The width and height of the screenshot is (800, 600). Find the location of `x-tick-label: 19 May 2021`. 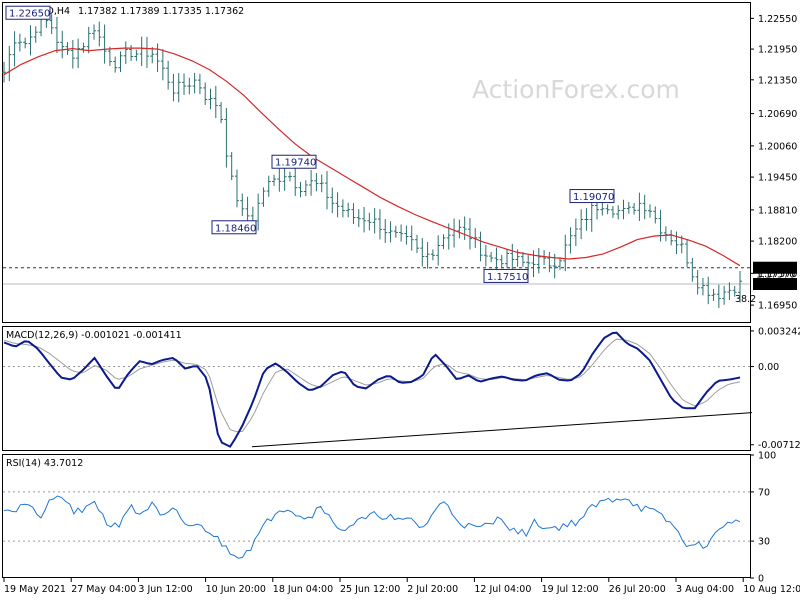

x-tick-label: 19 May 2021 is located at coordinates (35, 589).